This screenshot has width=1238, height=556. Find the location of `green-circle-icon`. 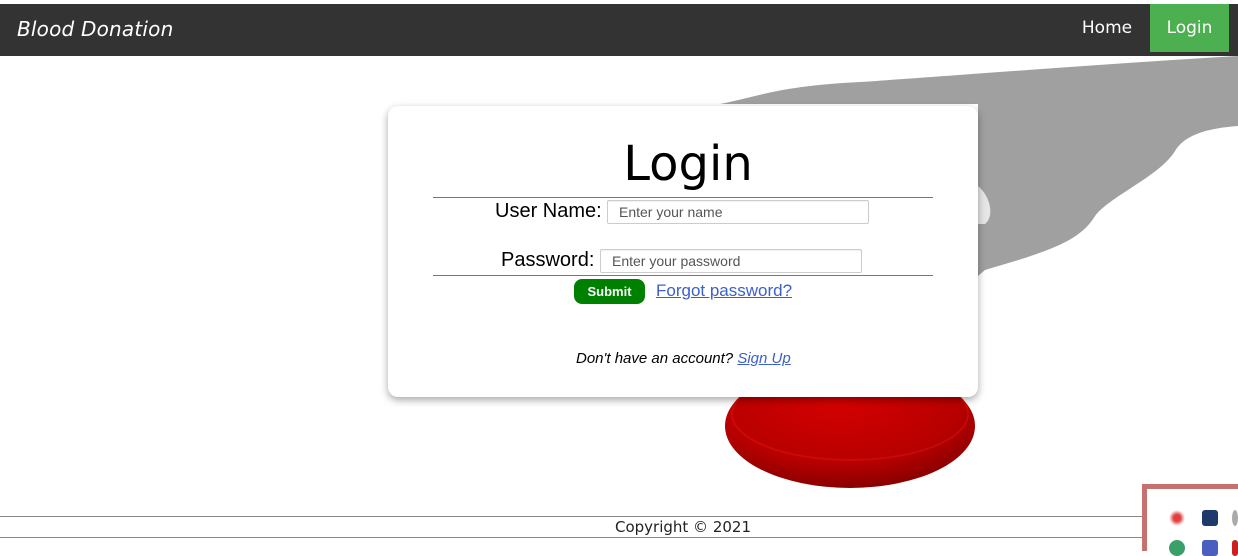

green-circle-icon is located at coordinates (1177, 548).